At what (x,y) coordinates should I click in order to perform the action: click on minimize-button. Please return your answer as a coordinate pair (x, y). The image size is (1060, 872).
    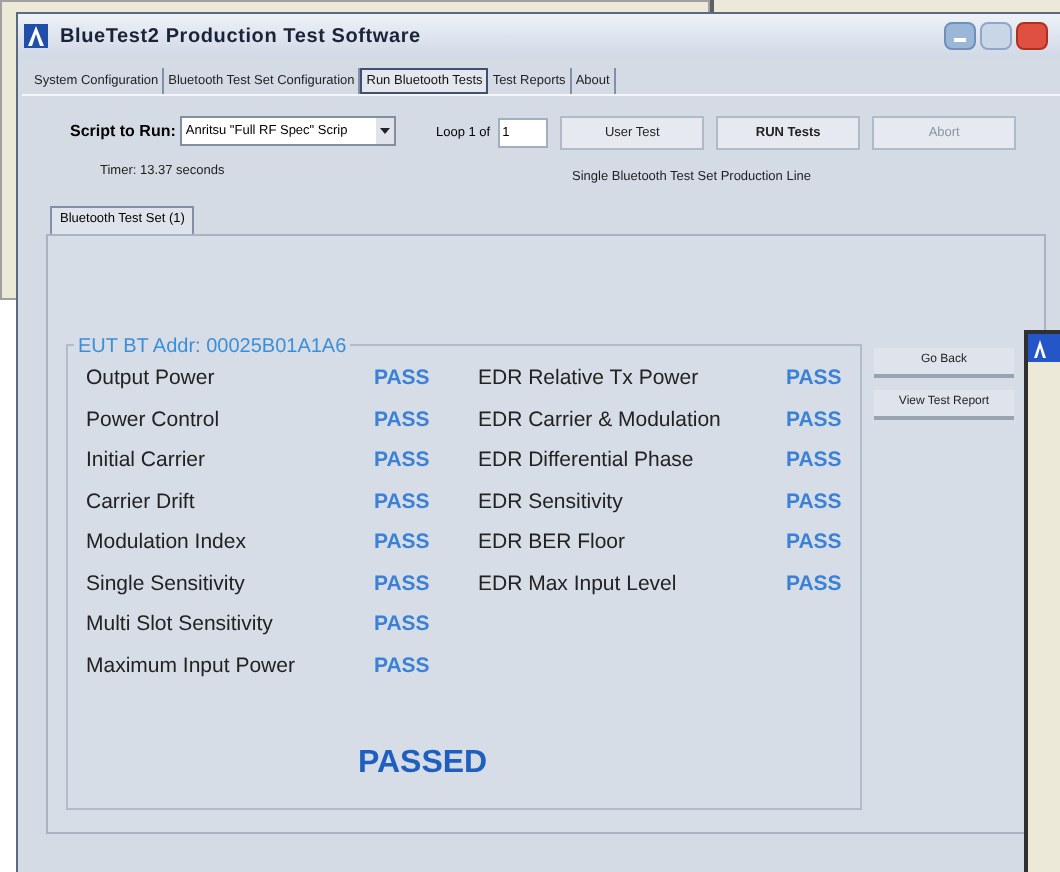
    Looking at the image, I should click on (960, 36).